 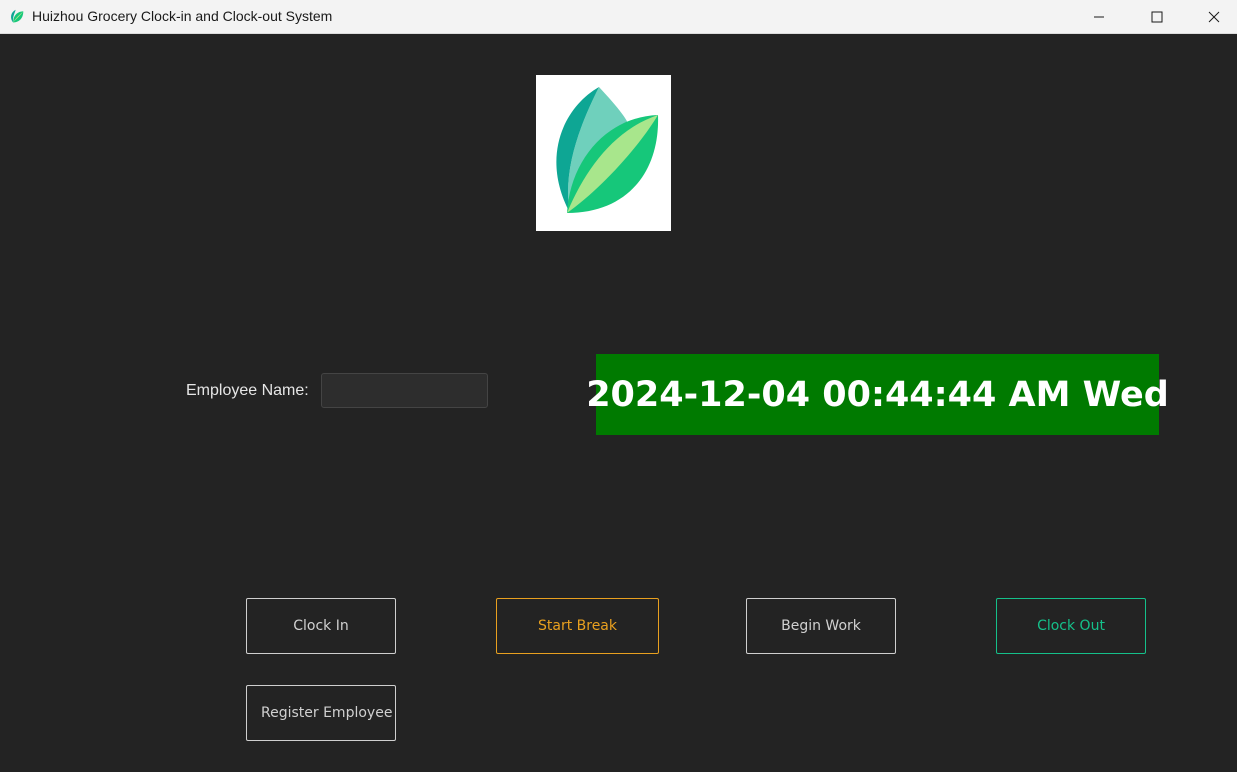 What do you see at coordinates (247, 390) in the screenshot?
I see `employee-name-label: Employee Name:` at bounding box center [247, 390].